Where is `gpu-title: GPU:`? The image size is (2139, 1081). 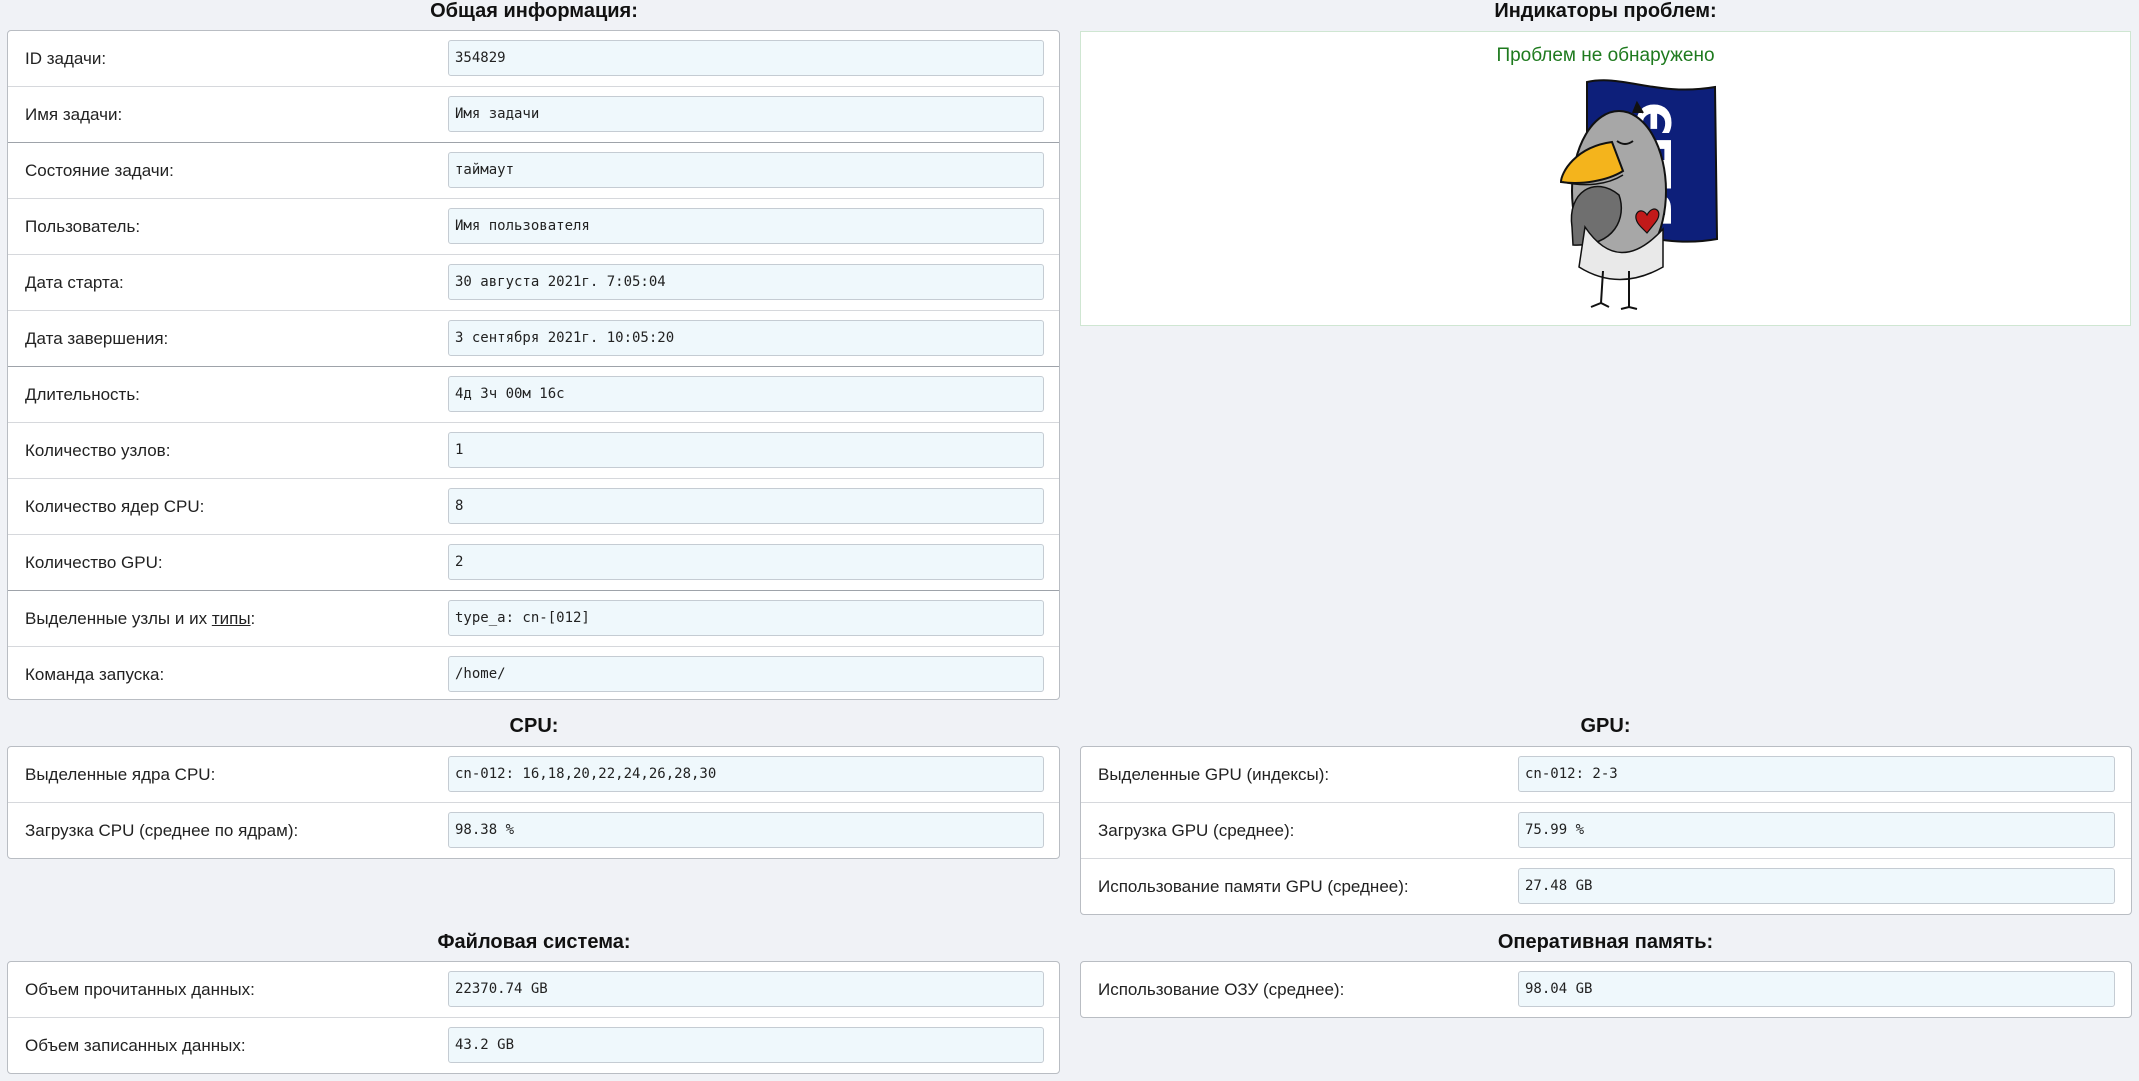
gpu-title: GPU: is located at coordinates (1605, 726).